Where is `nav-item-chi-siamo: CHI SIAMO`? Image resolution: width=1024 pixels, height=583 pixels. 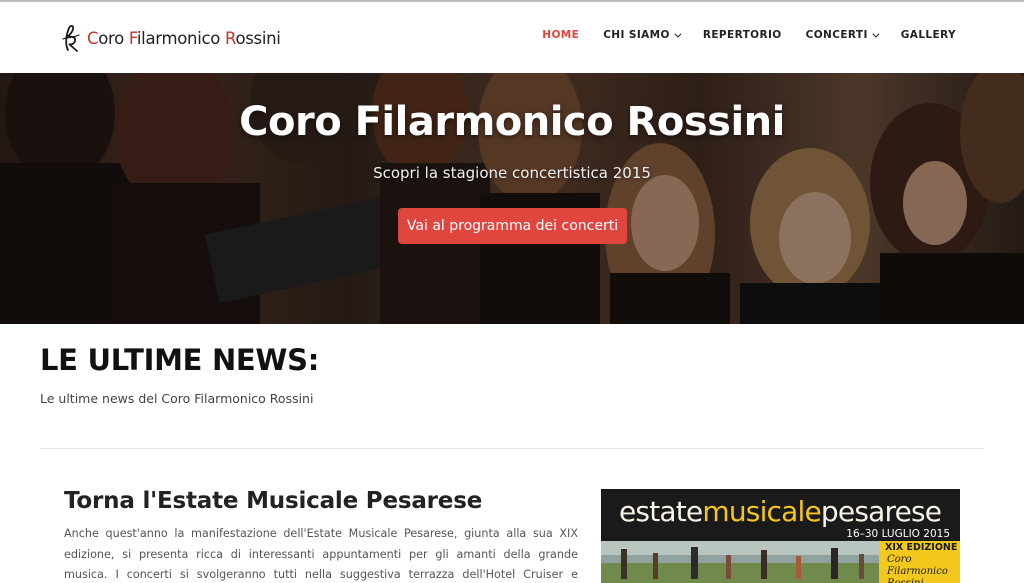 nav-item-chi-siamo: CHI SIAMO is located at coordinates (642, 35).